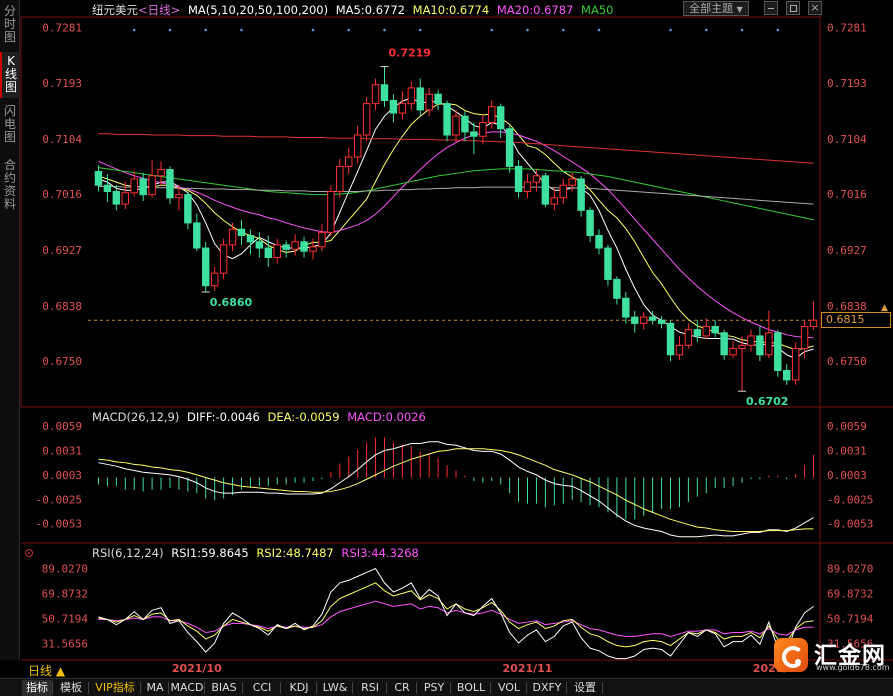 This screenshot has width=893, height=696. Describe the element at coordinates (370, 688) in the screenshot. I see `indicator-tab-9: RSI` at that location.